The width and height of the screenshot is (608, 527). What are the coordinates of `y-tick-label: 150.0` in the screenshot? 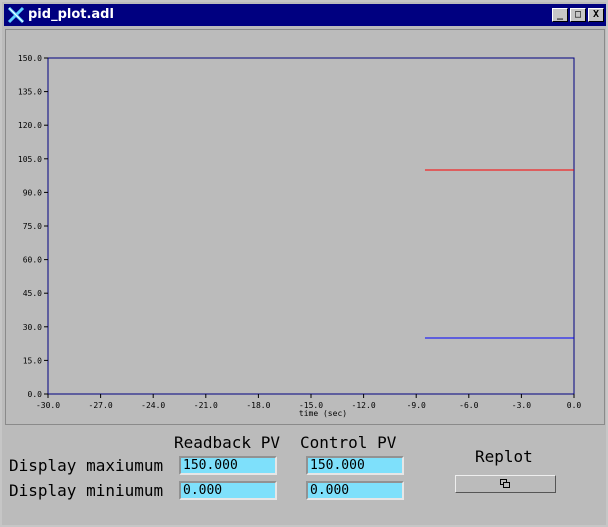 It's located at (30, 58).